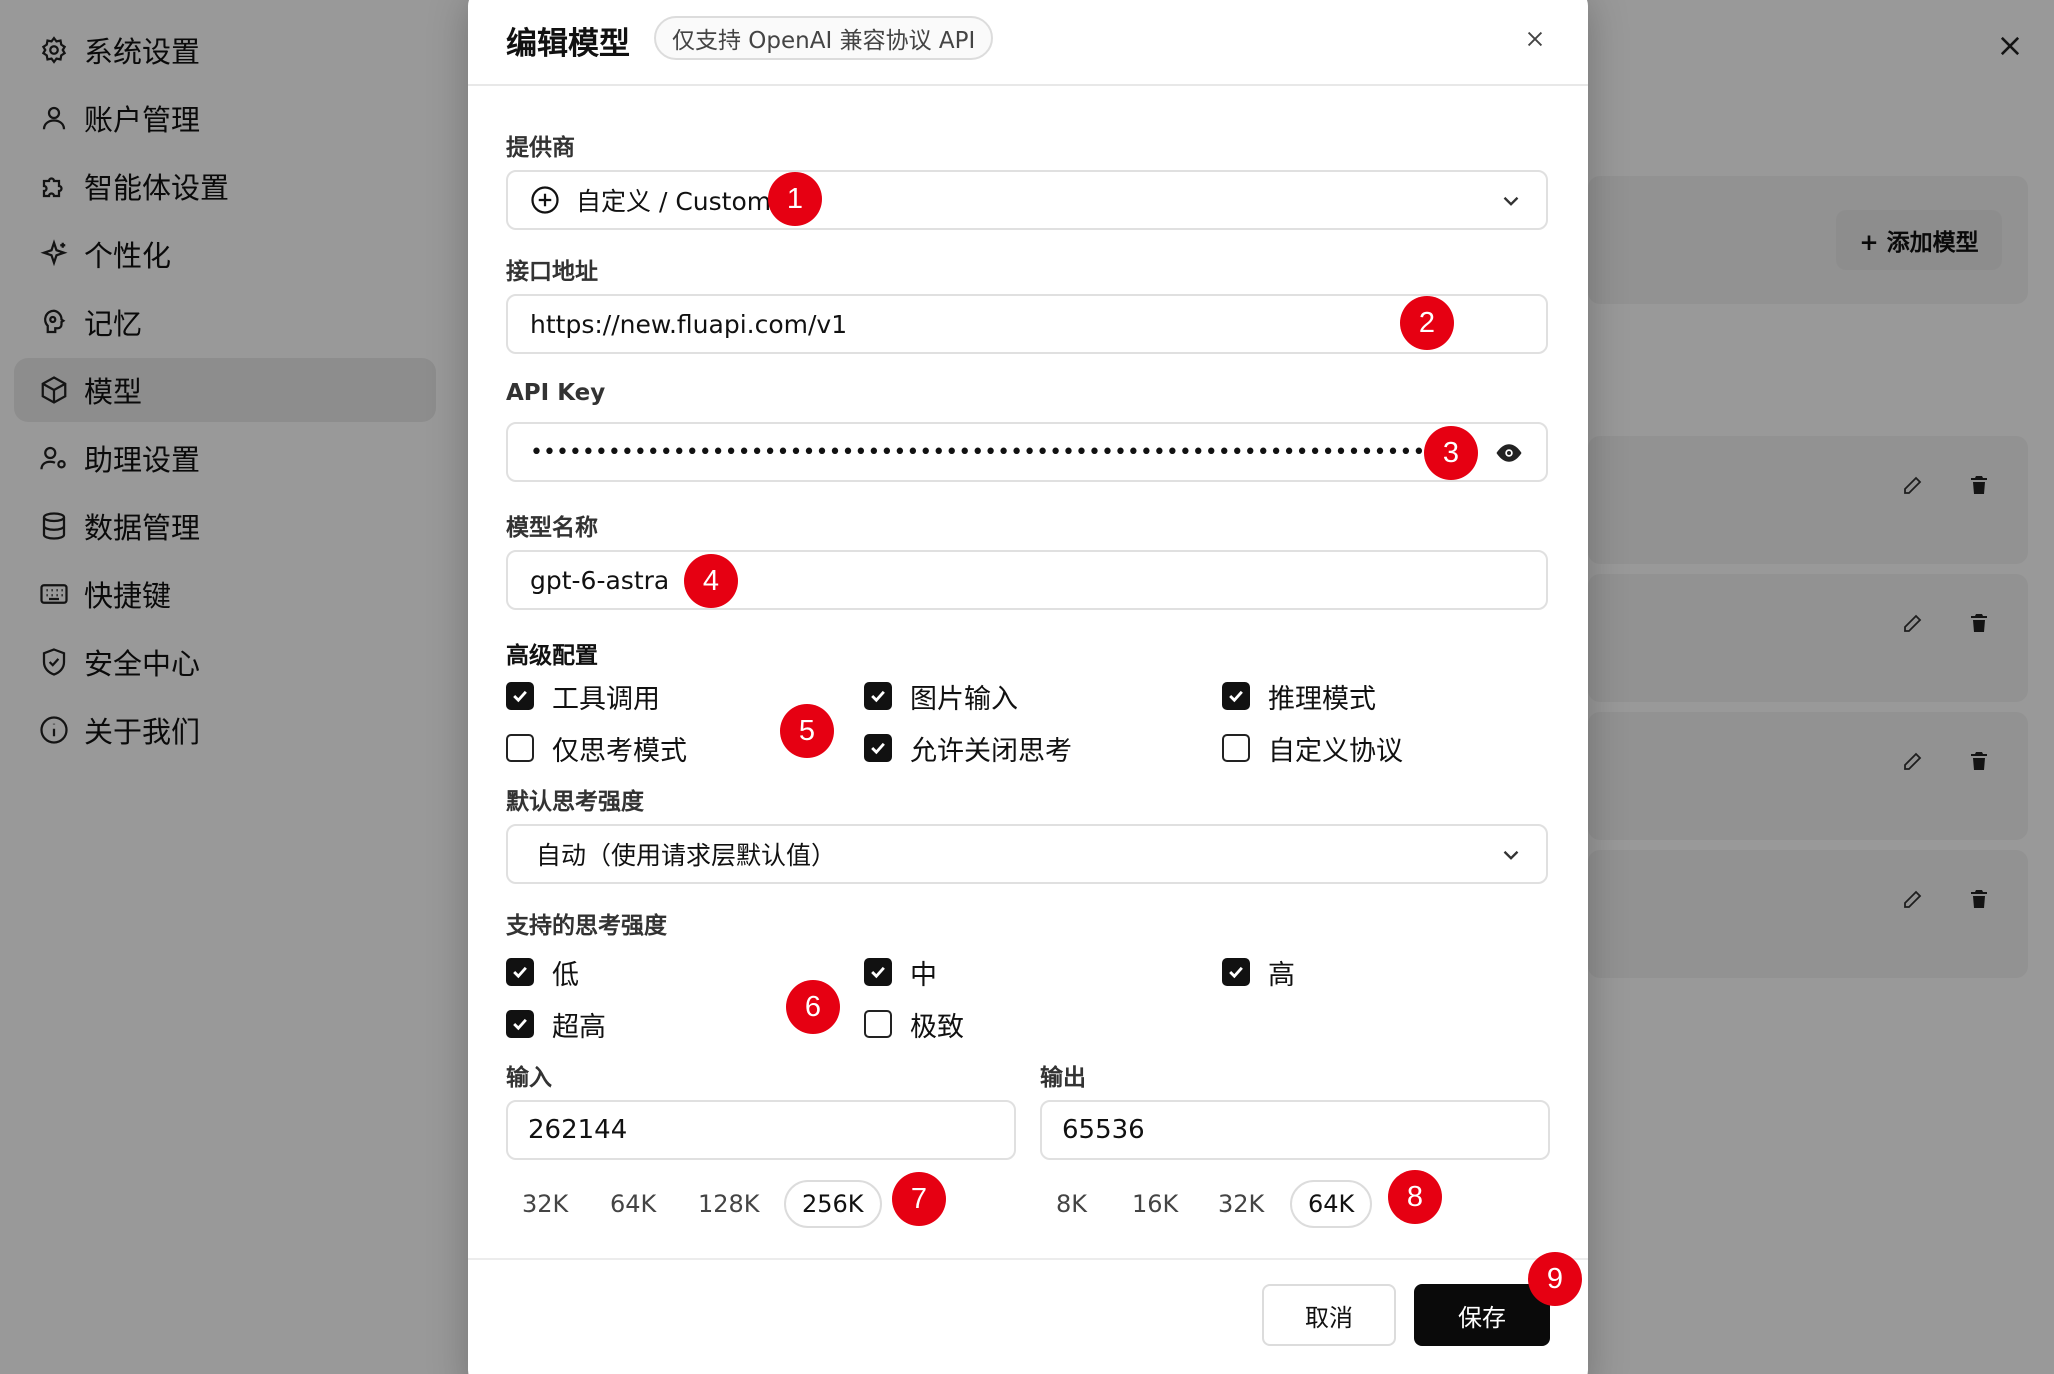  Describe the element at coordinates (1027, 200) in the screenshot. I see `provider-select: 自定义 / Custom` at that location.